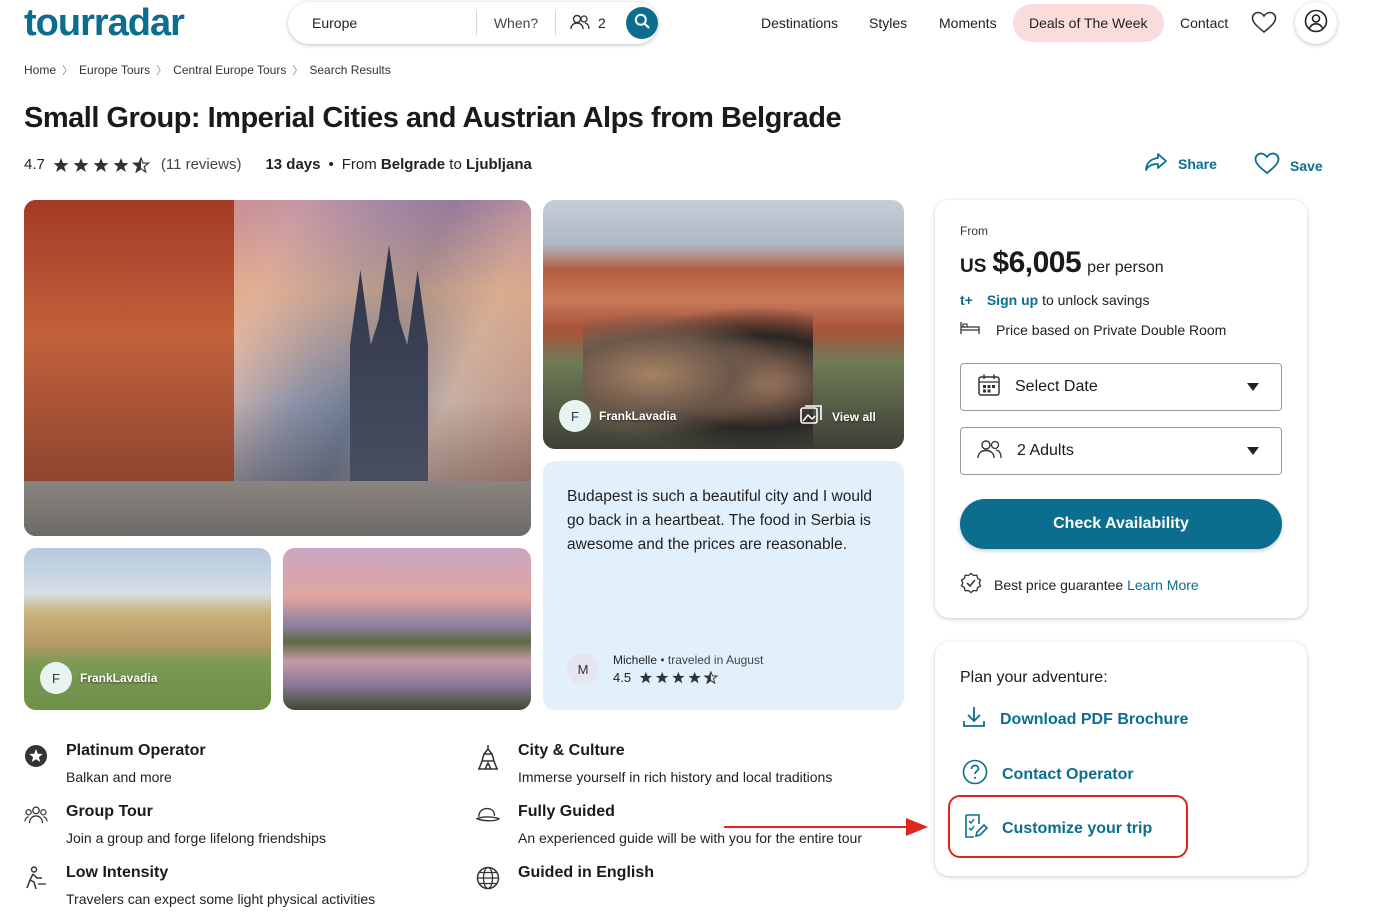 Image resolution: width=1378 pixels, height=916 pixels. I want to click on reviewer-line: Michelle • traveled in August, so click(688, 660).